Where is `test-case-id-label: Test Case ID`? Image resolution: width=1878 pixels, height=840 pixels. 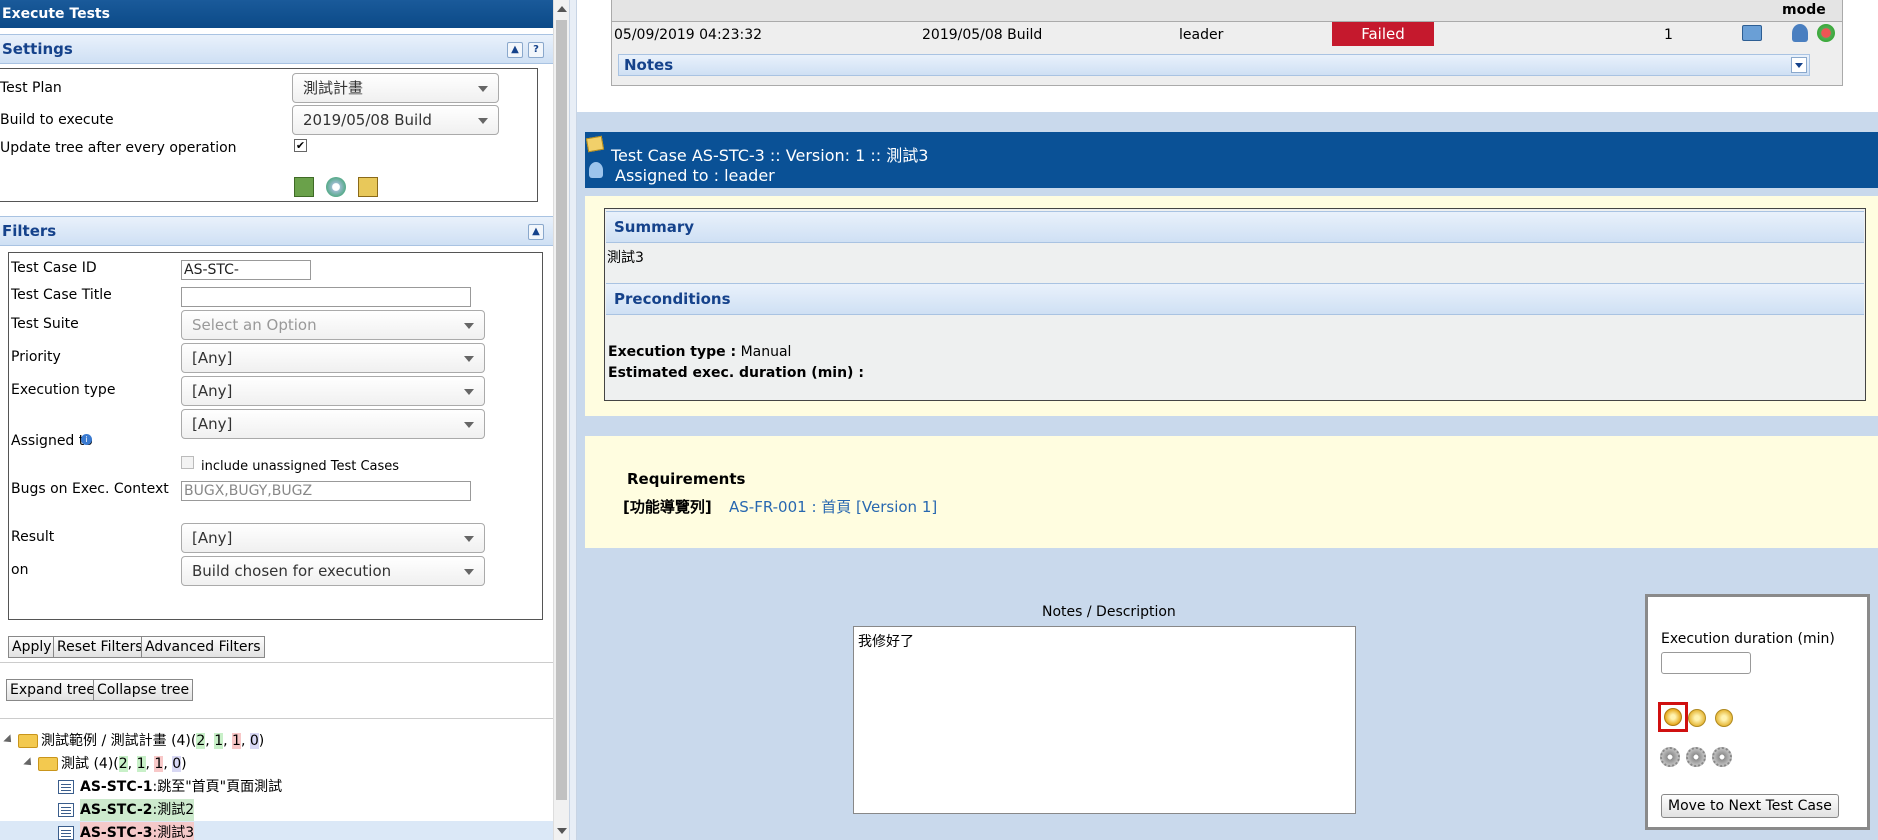
test-case-id-label: Test Case ID is located at coordinates (54, 268).